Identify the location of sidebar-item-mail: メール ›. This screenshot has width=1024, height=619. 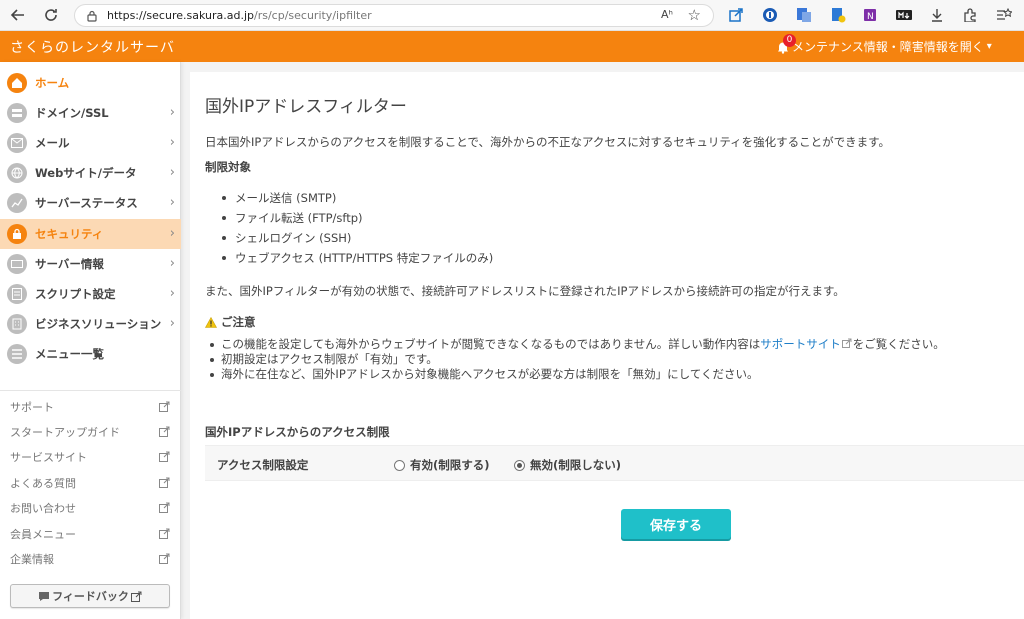
(90, 143).